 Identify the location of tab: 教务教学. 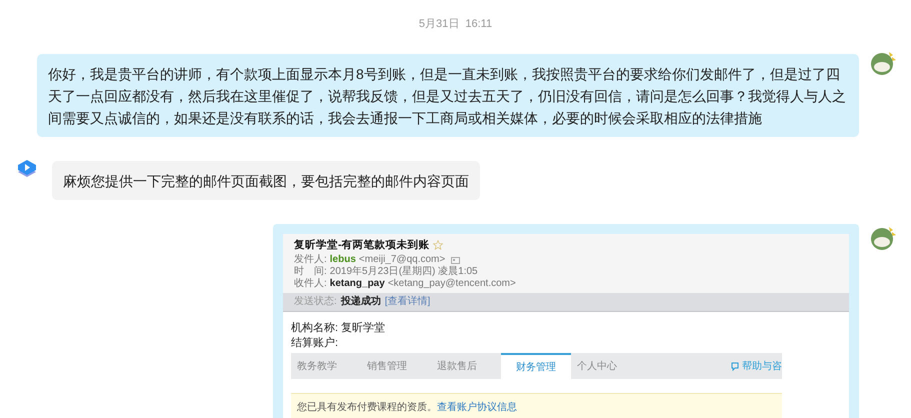
(326, 366).